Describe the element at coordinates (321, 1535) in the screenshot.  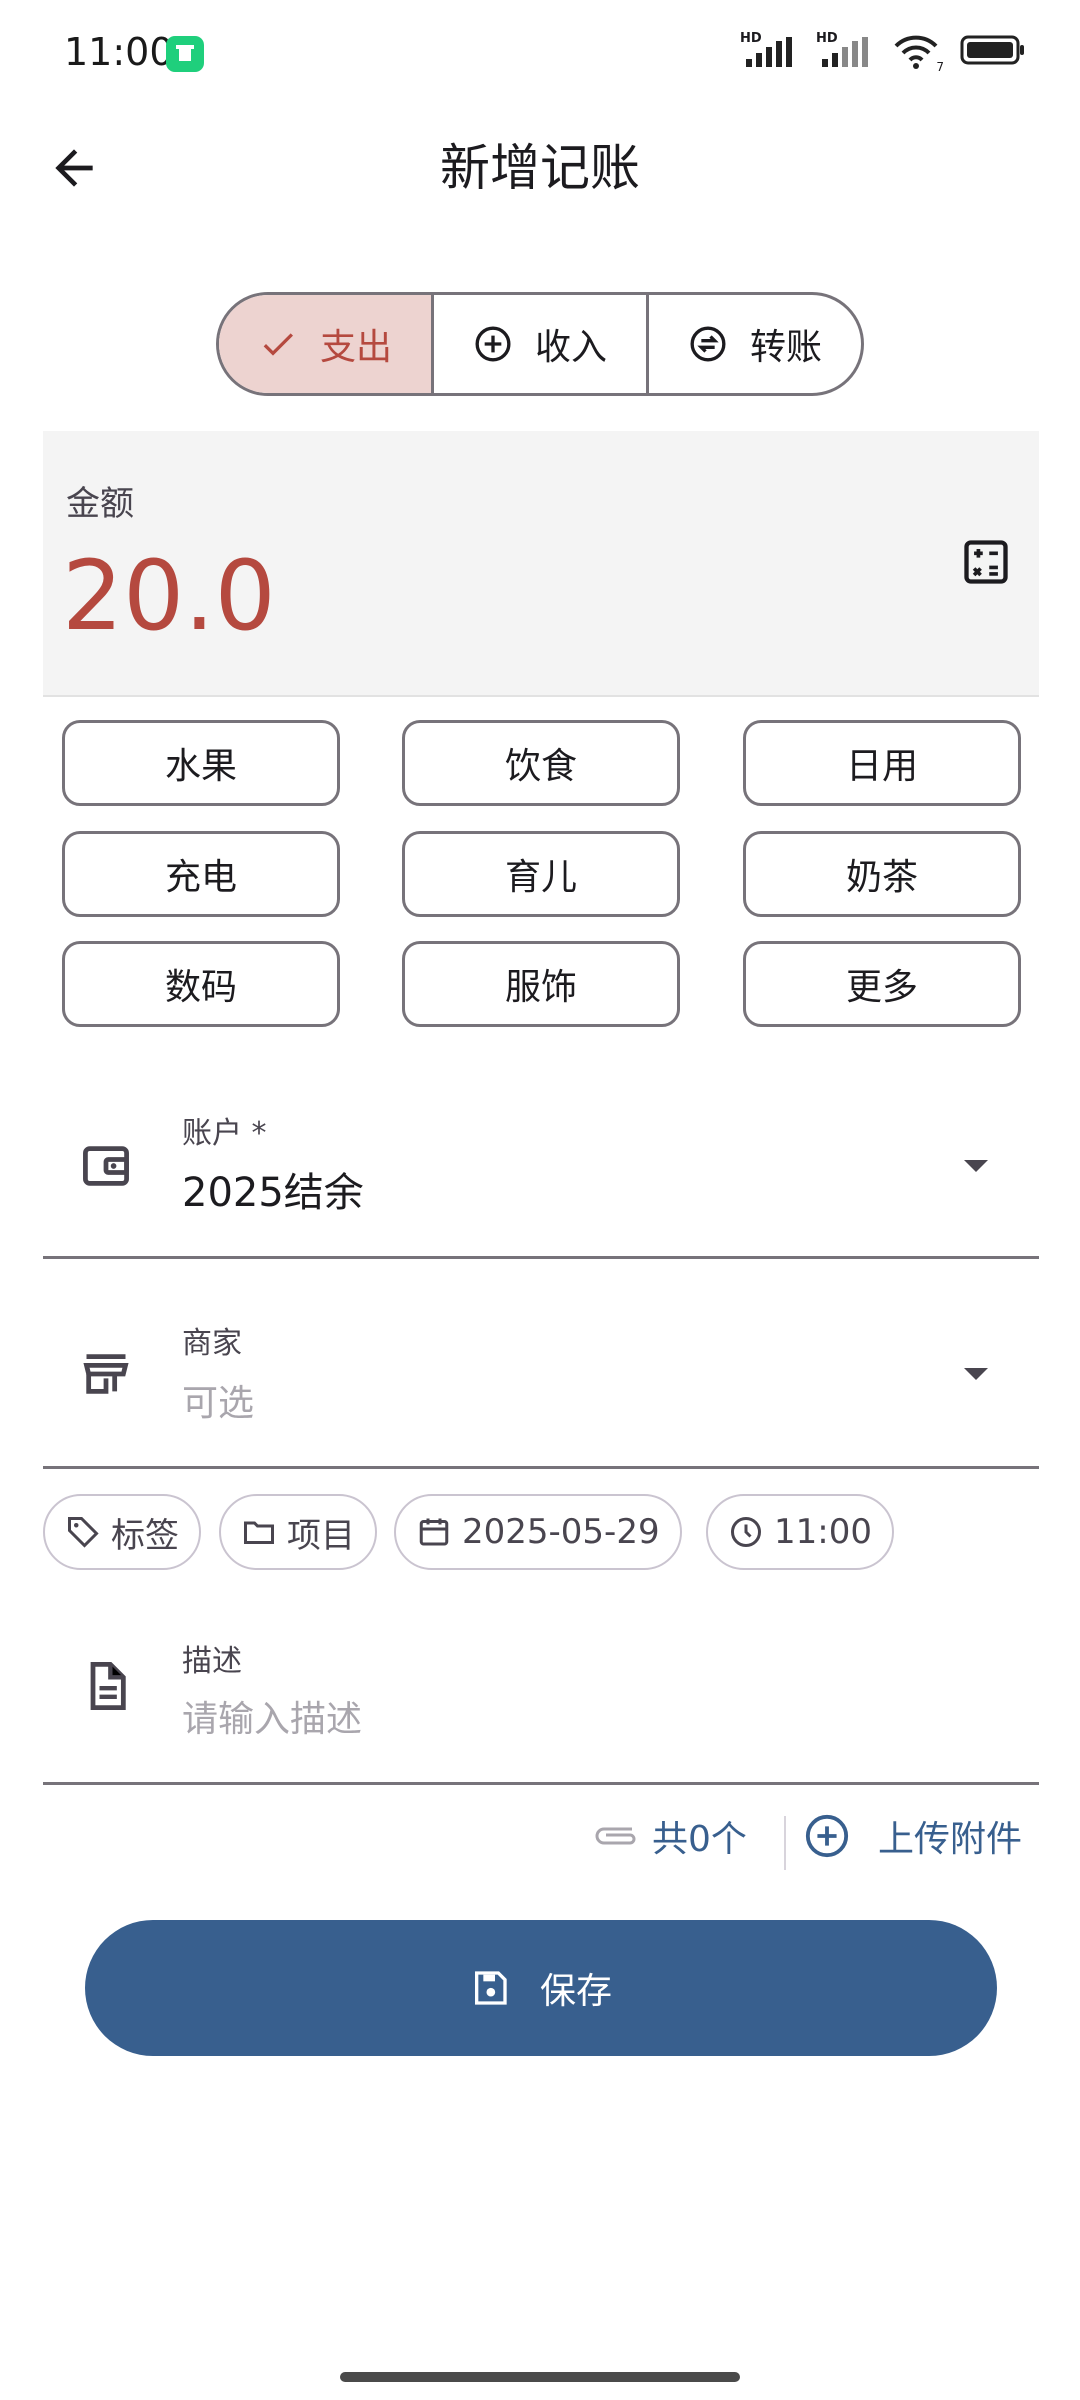
I see `project-label: 项目` at that location.